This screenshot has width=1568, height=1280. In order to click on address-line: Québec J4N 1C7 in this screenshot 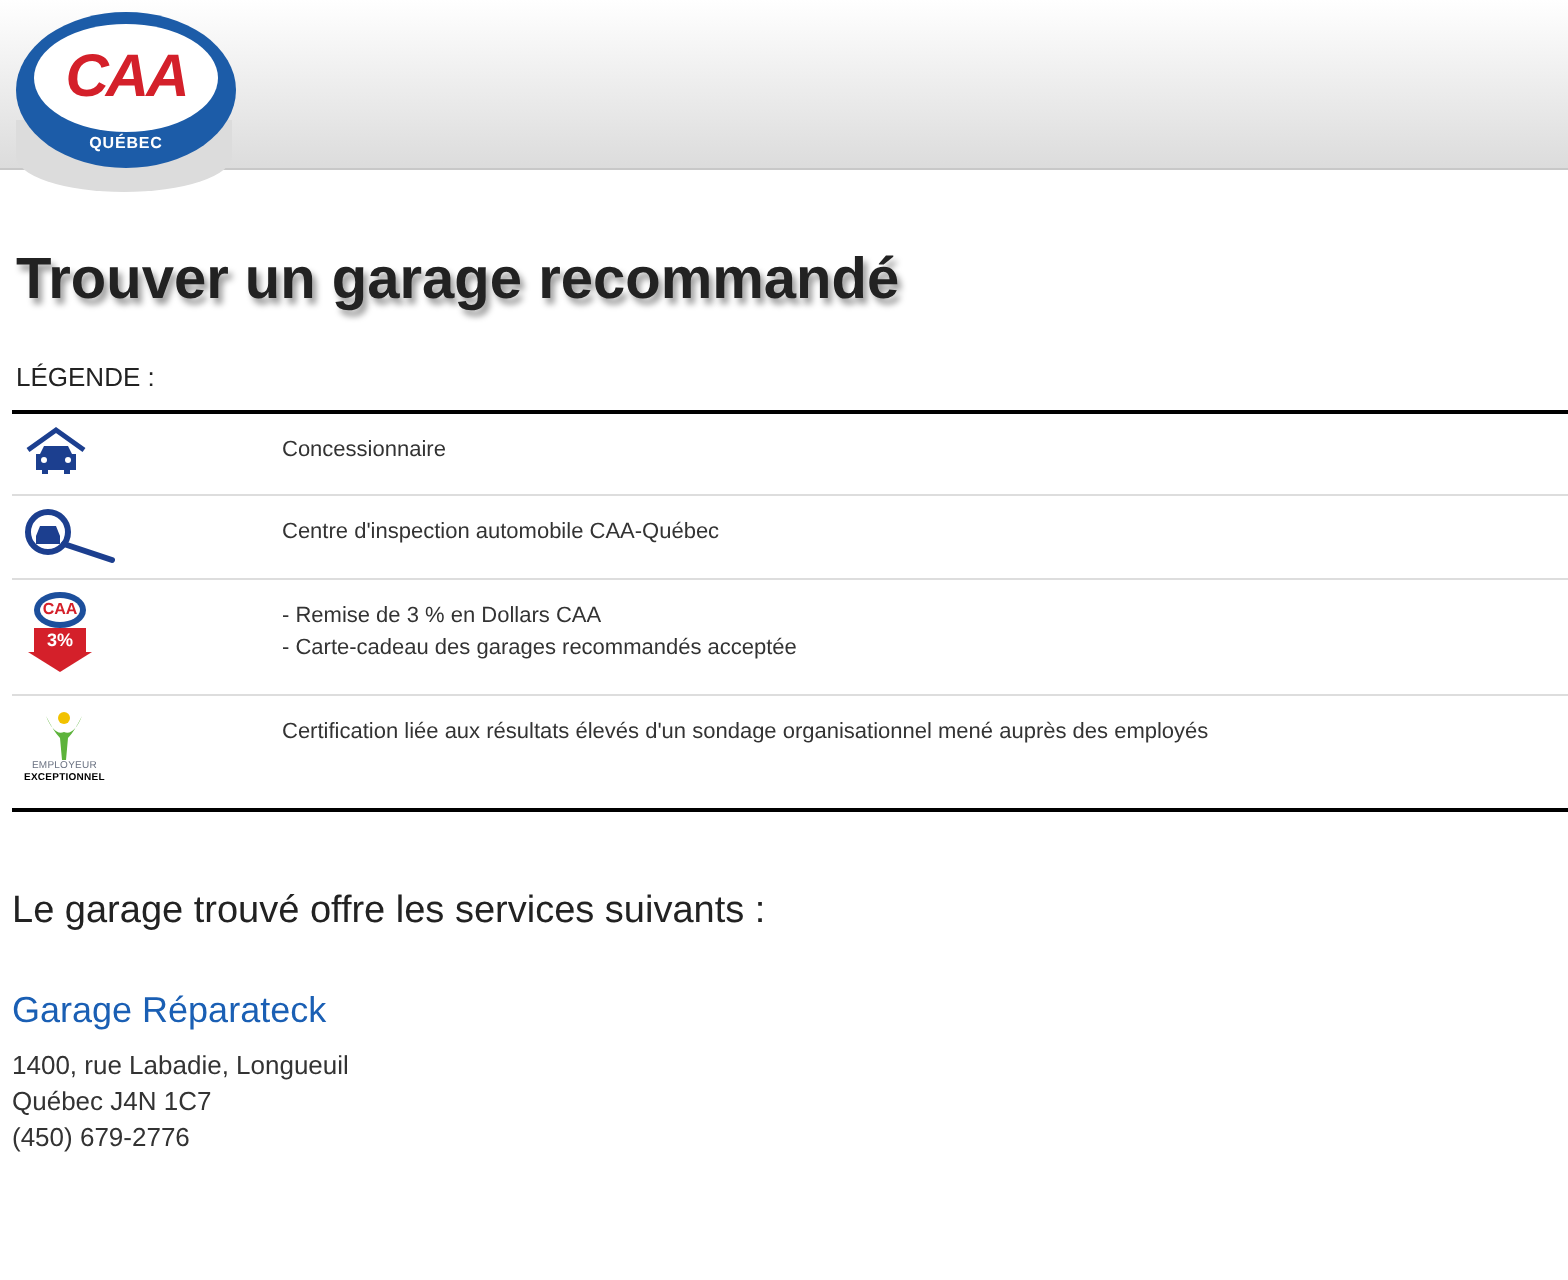, I will do `click(113, 1102)`.